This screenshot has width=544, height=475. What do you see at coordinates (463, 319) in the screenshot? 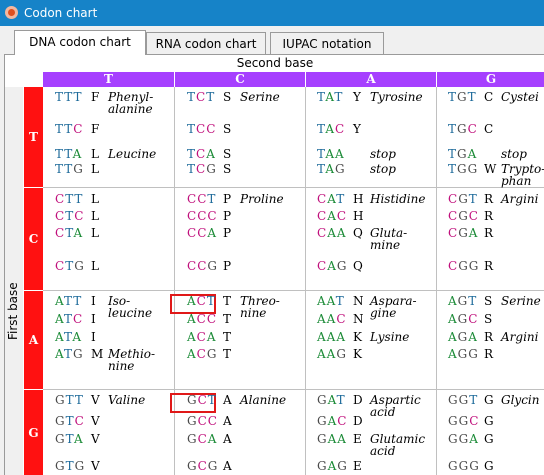
I see `codon-agc: AGC` at bounding box center [463, 319].